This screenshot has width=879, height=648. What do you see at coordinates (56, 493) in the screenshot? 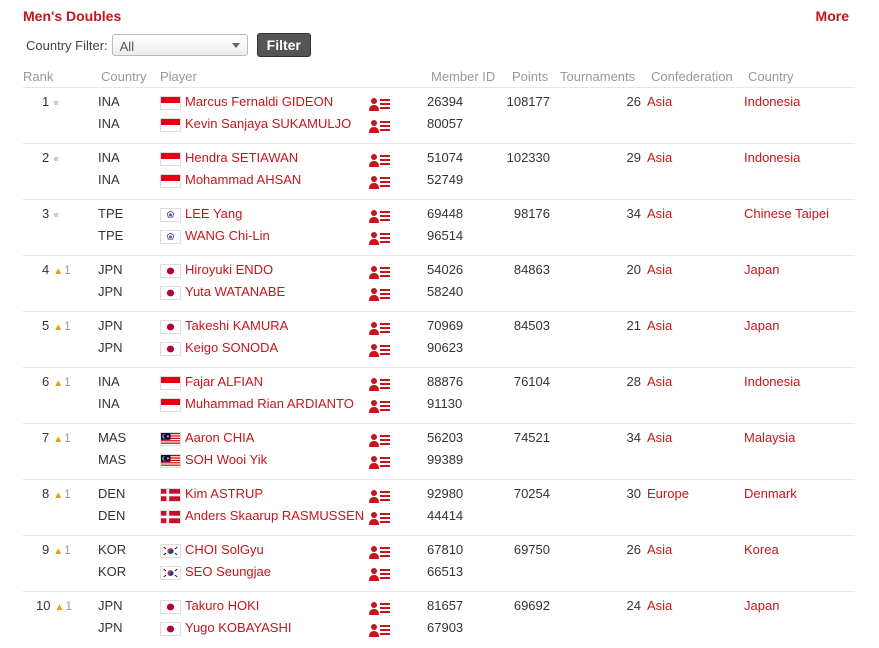
I see `rank-cell: 8 ▲1` at bounding box center [56, 493].